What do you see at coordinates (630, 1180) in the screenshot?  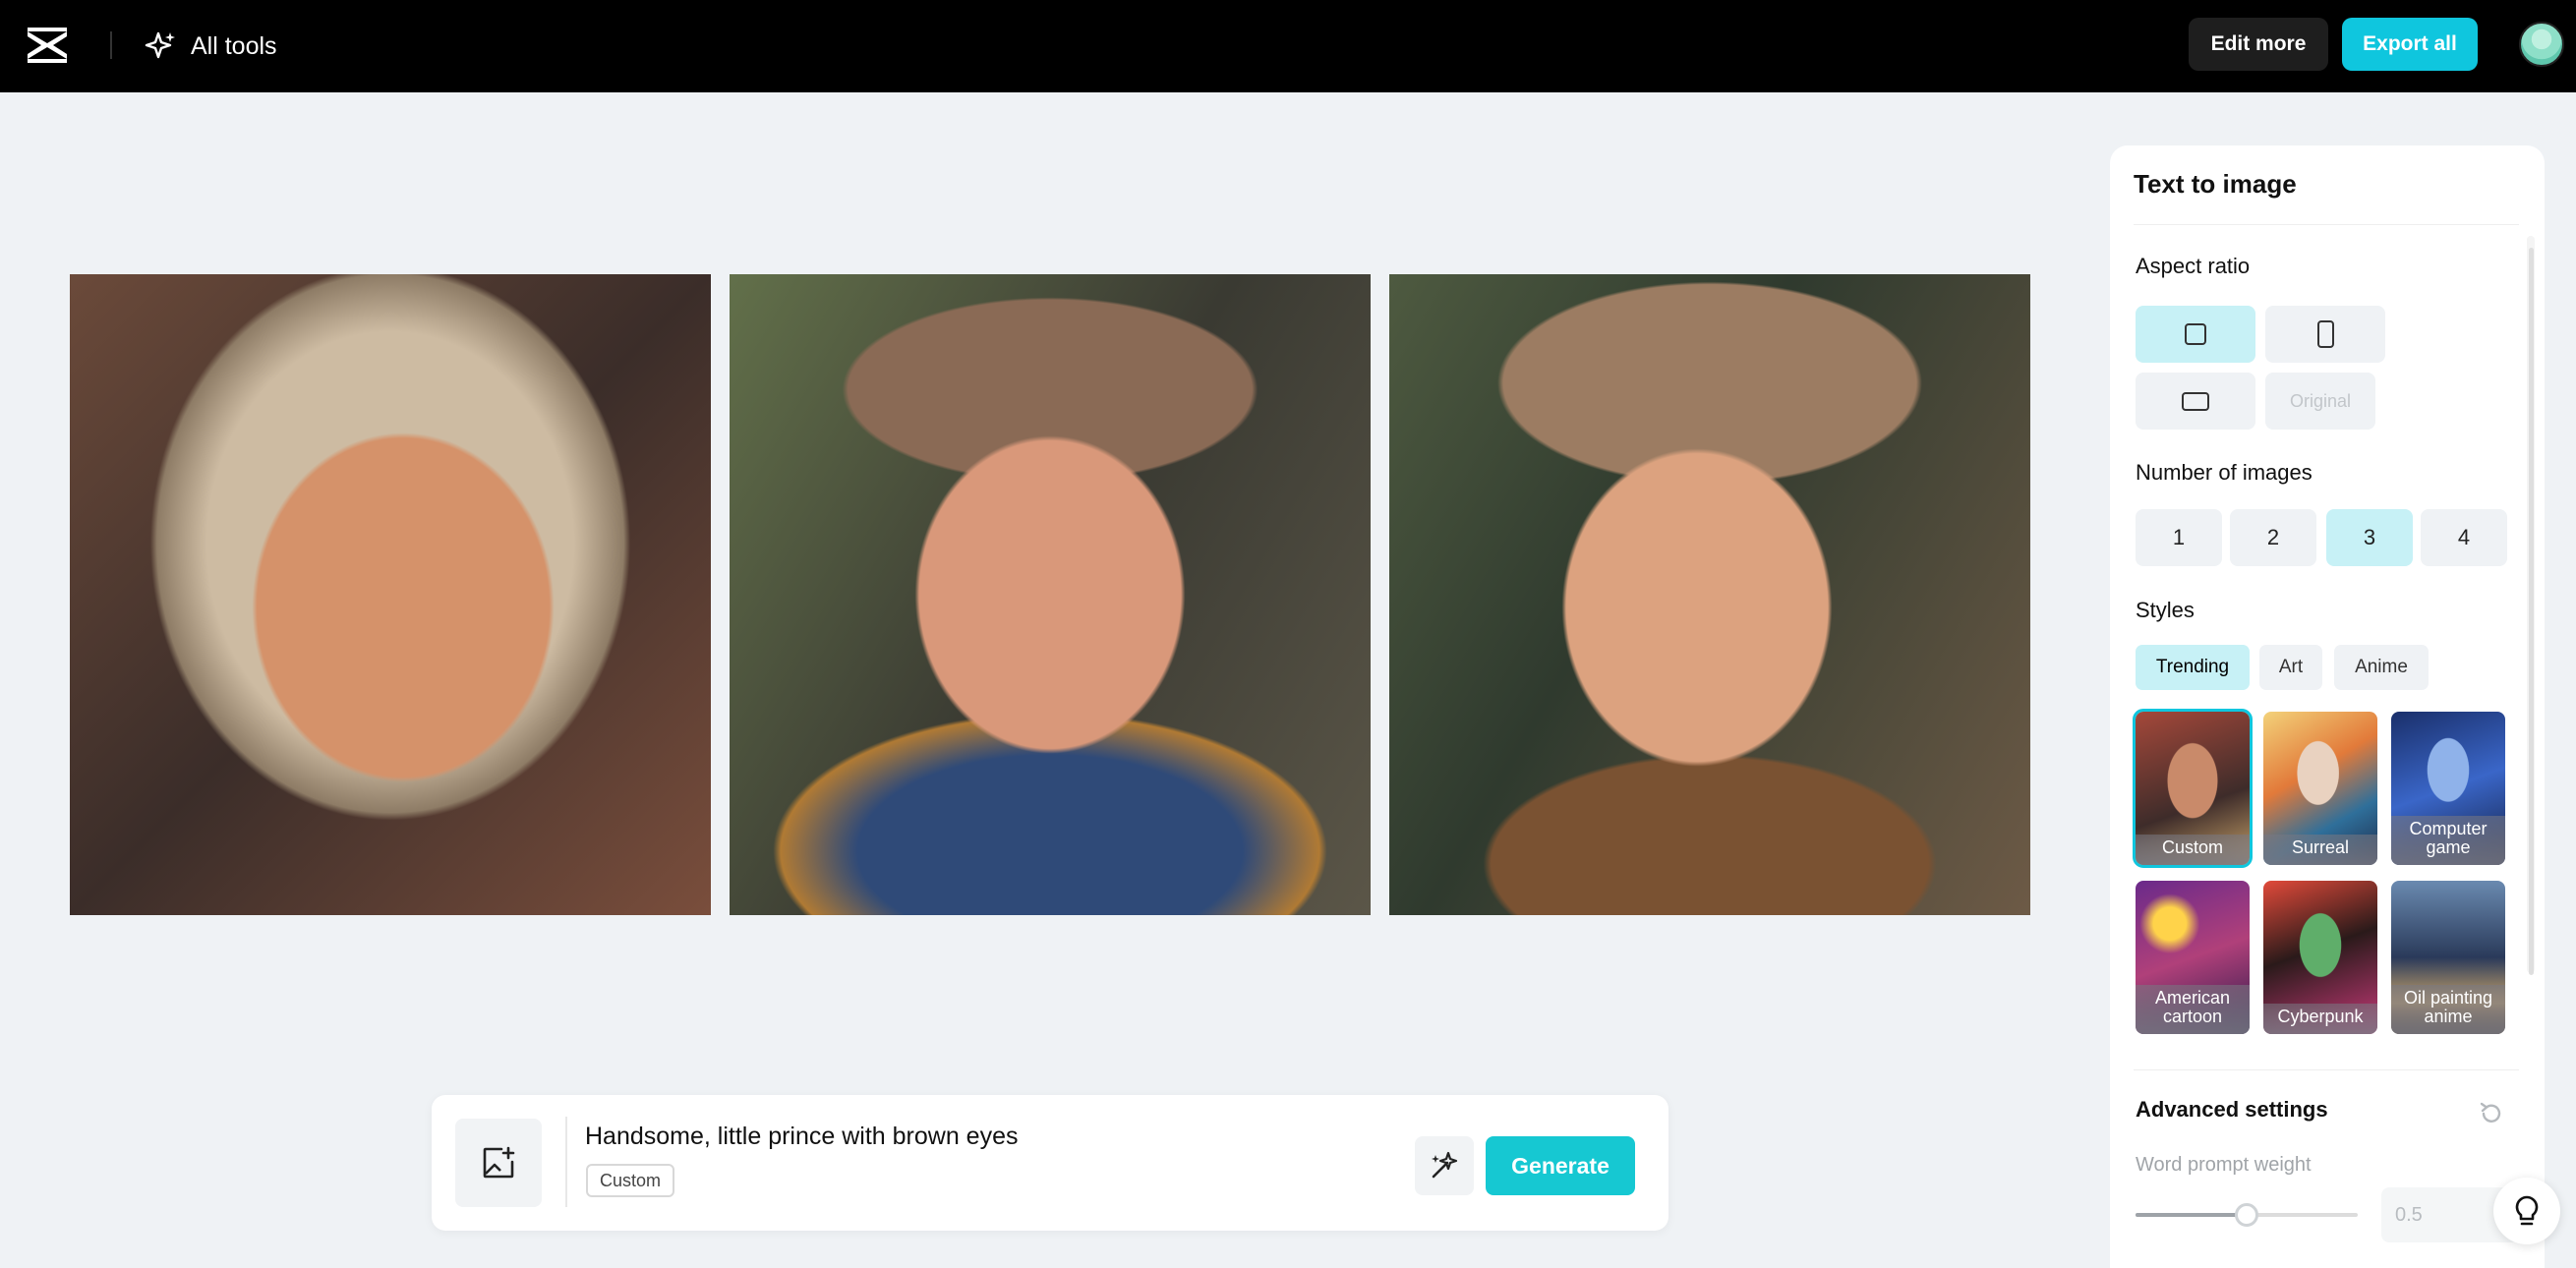 I see `prompt-style-tag: Custom` at bounding box center [630, 1180].